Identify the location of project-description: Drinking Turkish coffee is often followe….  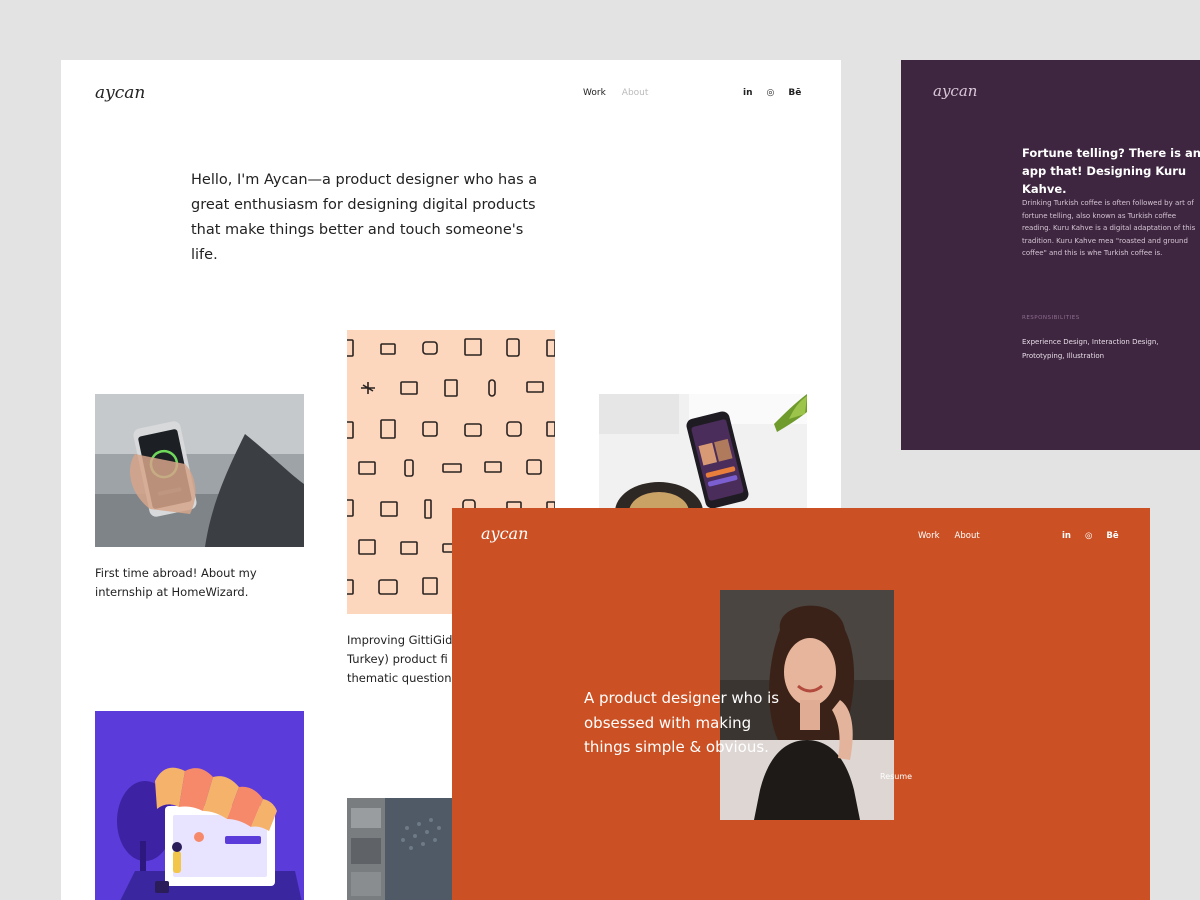
(1109, 228).